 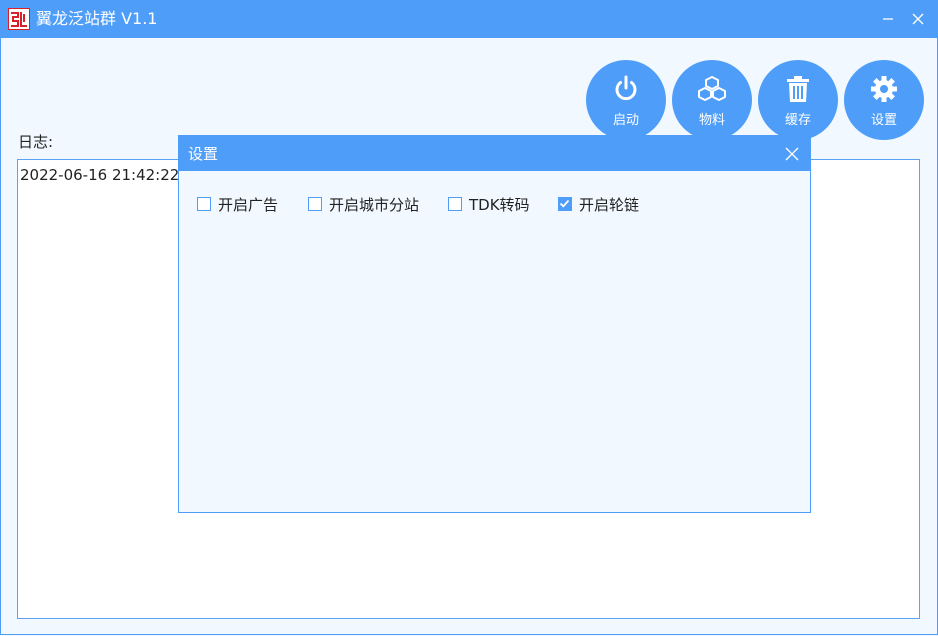 What do you see at coordinates (609, 205) in the screenshot?
I see `option-enable-link-wheel-label: 开启轮链` at bounding box center [609, 205].